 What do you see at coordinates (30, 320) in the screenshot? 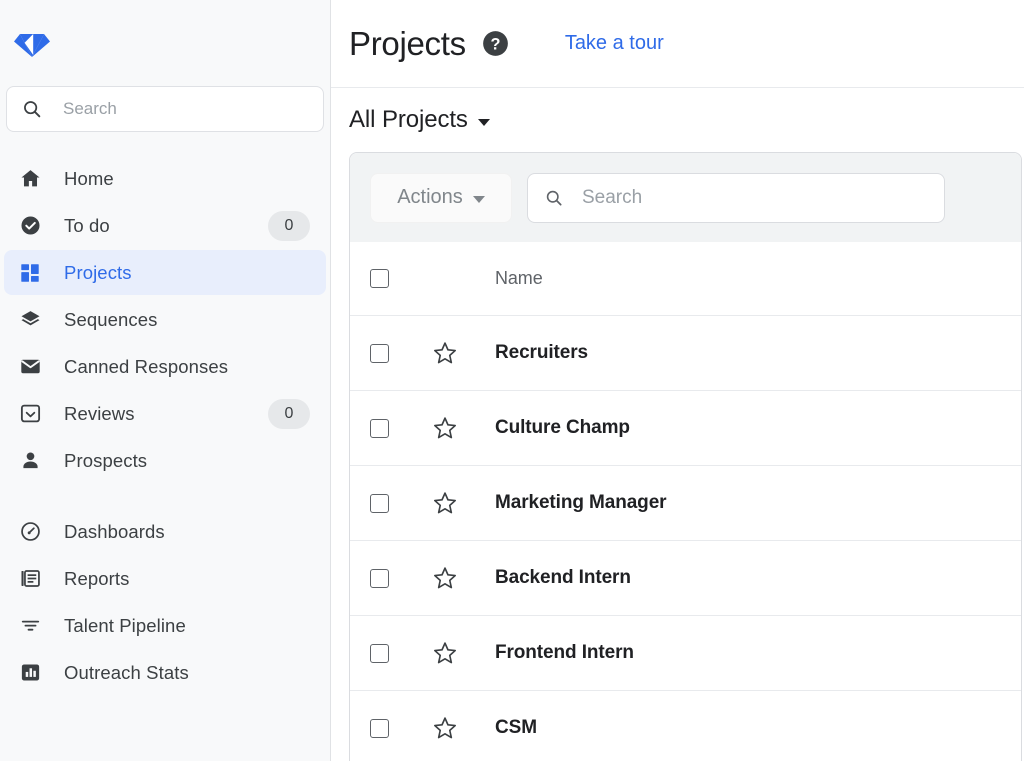
I see `layers-icon` at bounding box center [30, 320].